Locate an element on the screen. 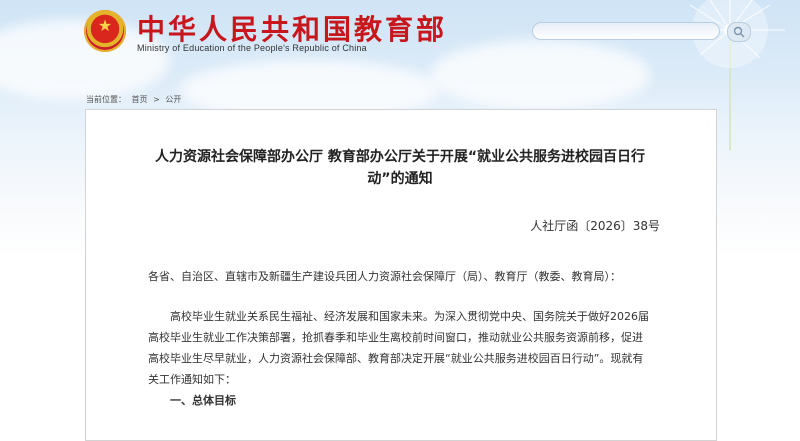 The height and width of the screenshot is (441, 800). breadcrumb: 当前位置： 首页 > 公开 is located at coordinates (135, 99).